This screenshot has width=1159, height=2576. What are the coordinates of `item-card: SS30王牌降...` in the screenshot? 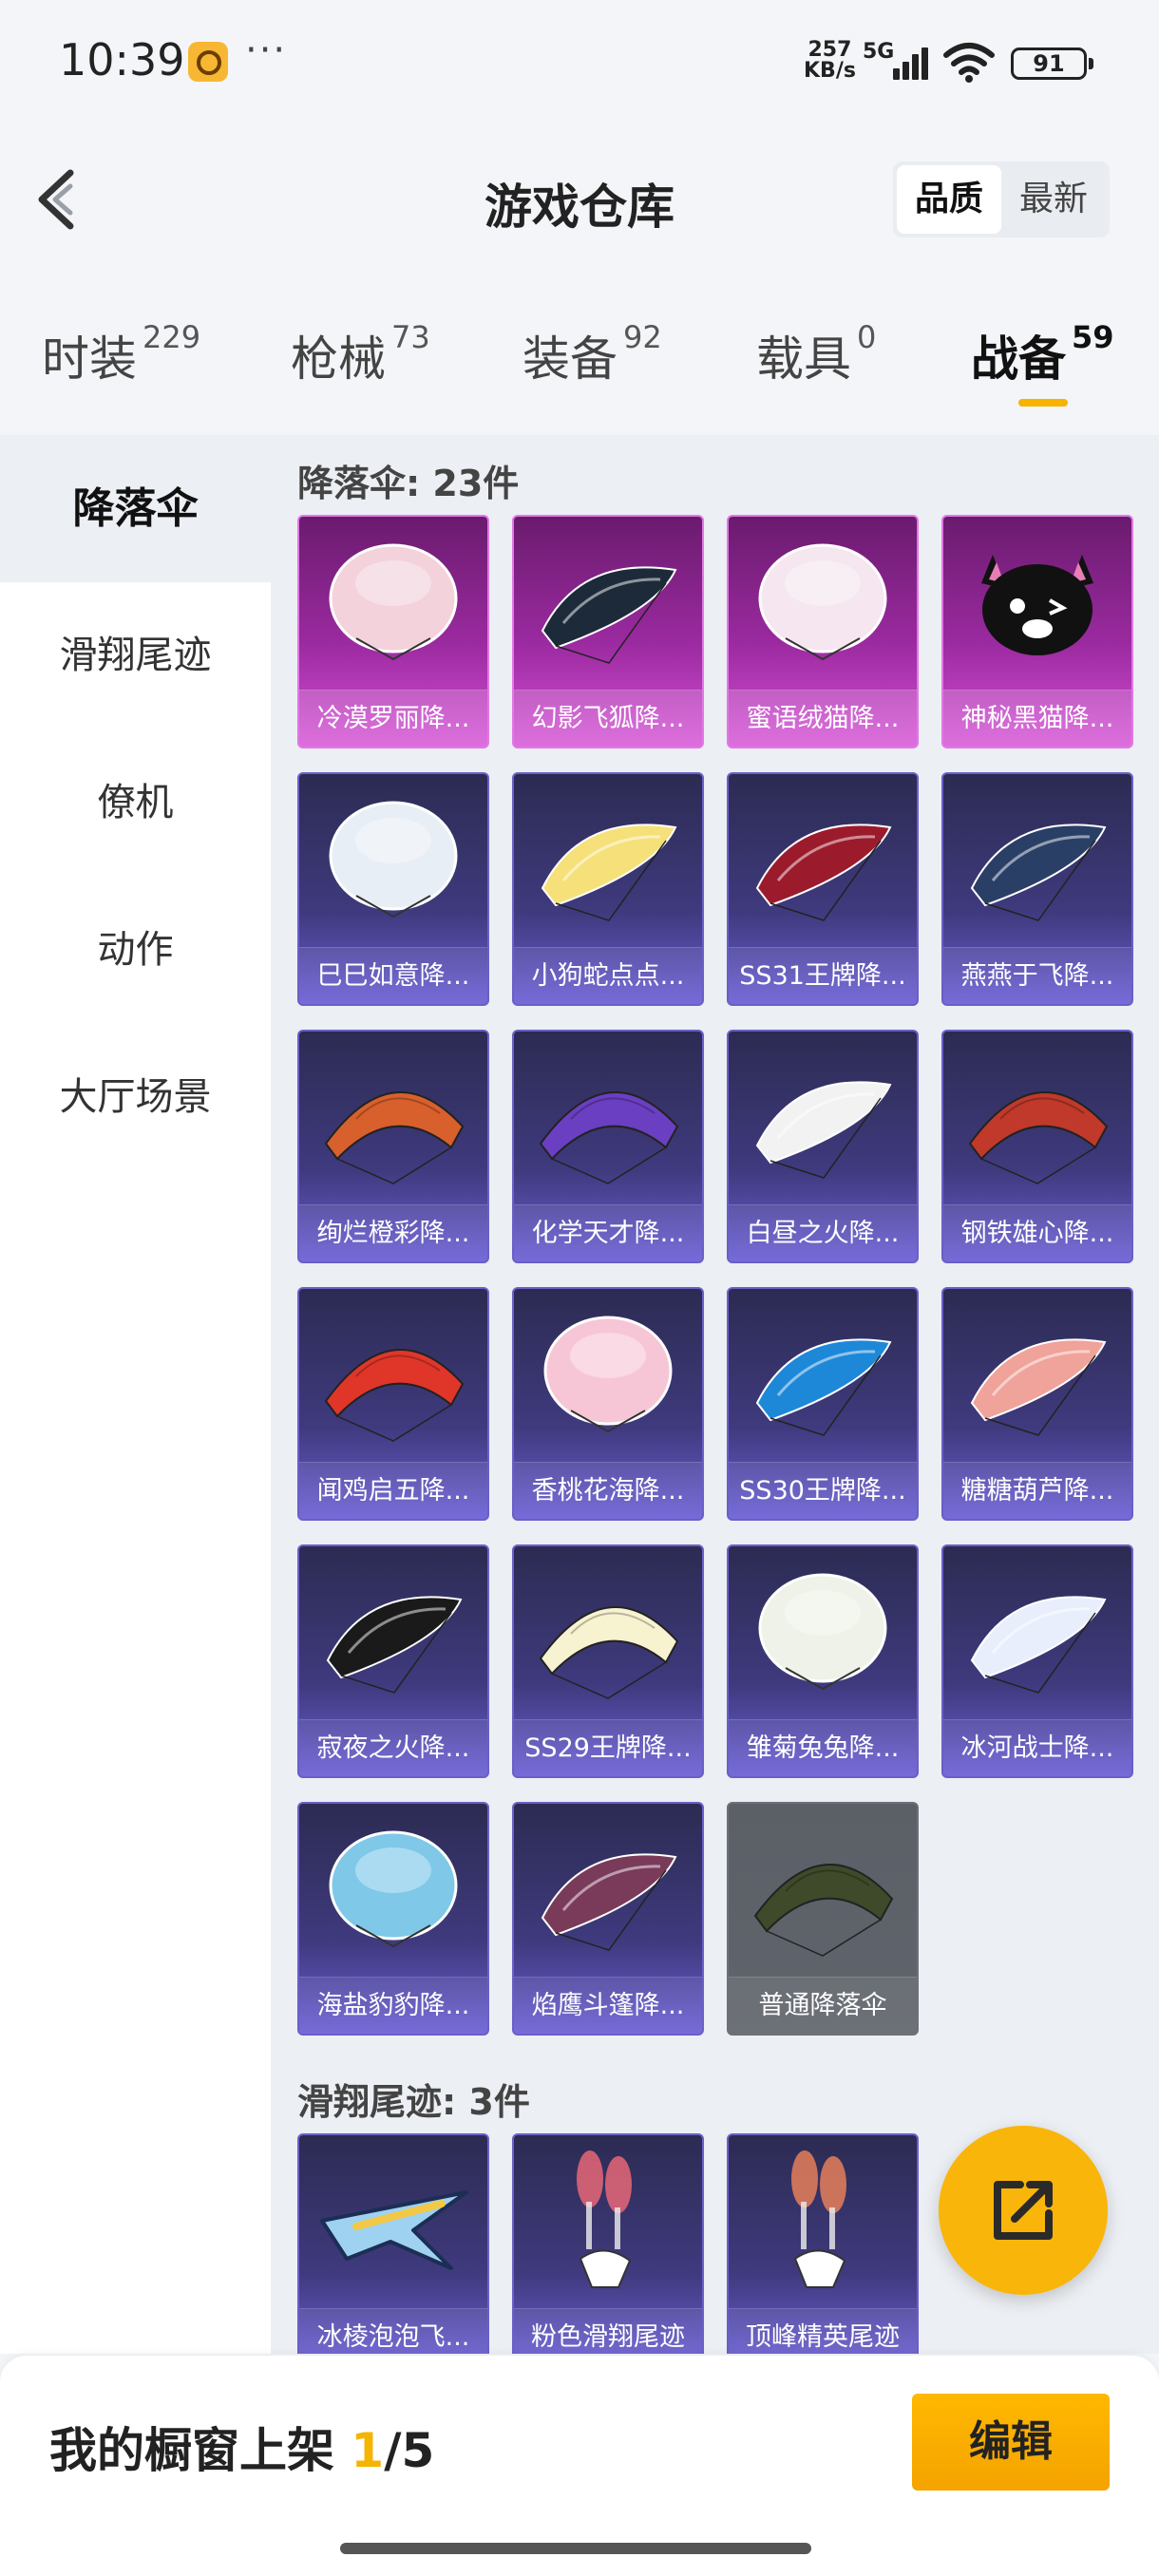 It's located at (823, 1404).